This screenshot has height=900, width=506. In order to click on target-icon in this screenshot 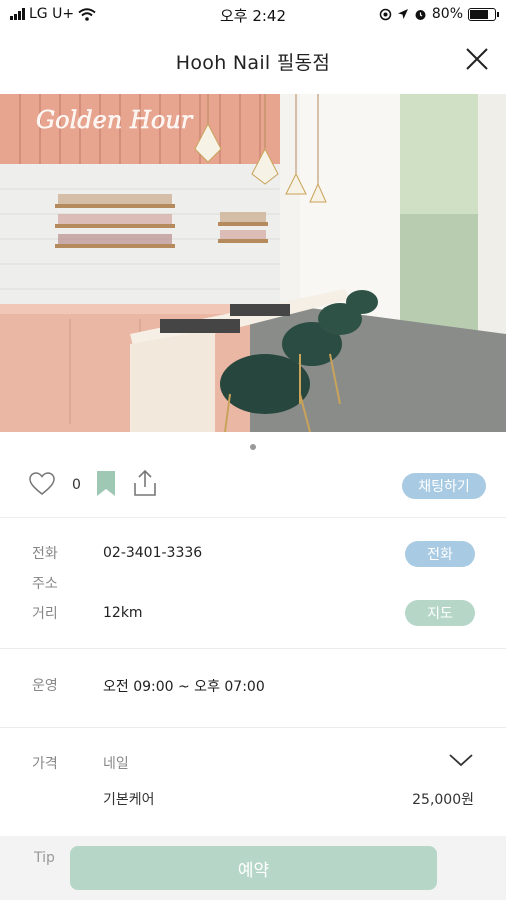, I will do `click(385, 14)`.